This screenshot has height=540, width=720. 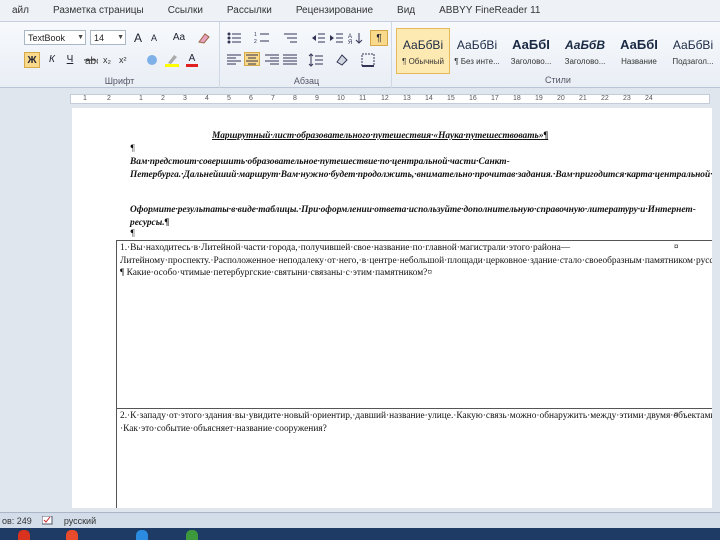 What do you see at coordinates (255, 35) in the screenshot?
I see `svg-text: 1` at bounding box center [255, 35].